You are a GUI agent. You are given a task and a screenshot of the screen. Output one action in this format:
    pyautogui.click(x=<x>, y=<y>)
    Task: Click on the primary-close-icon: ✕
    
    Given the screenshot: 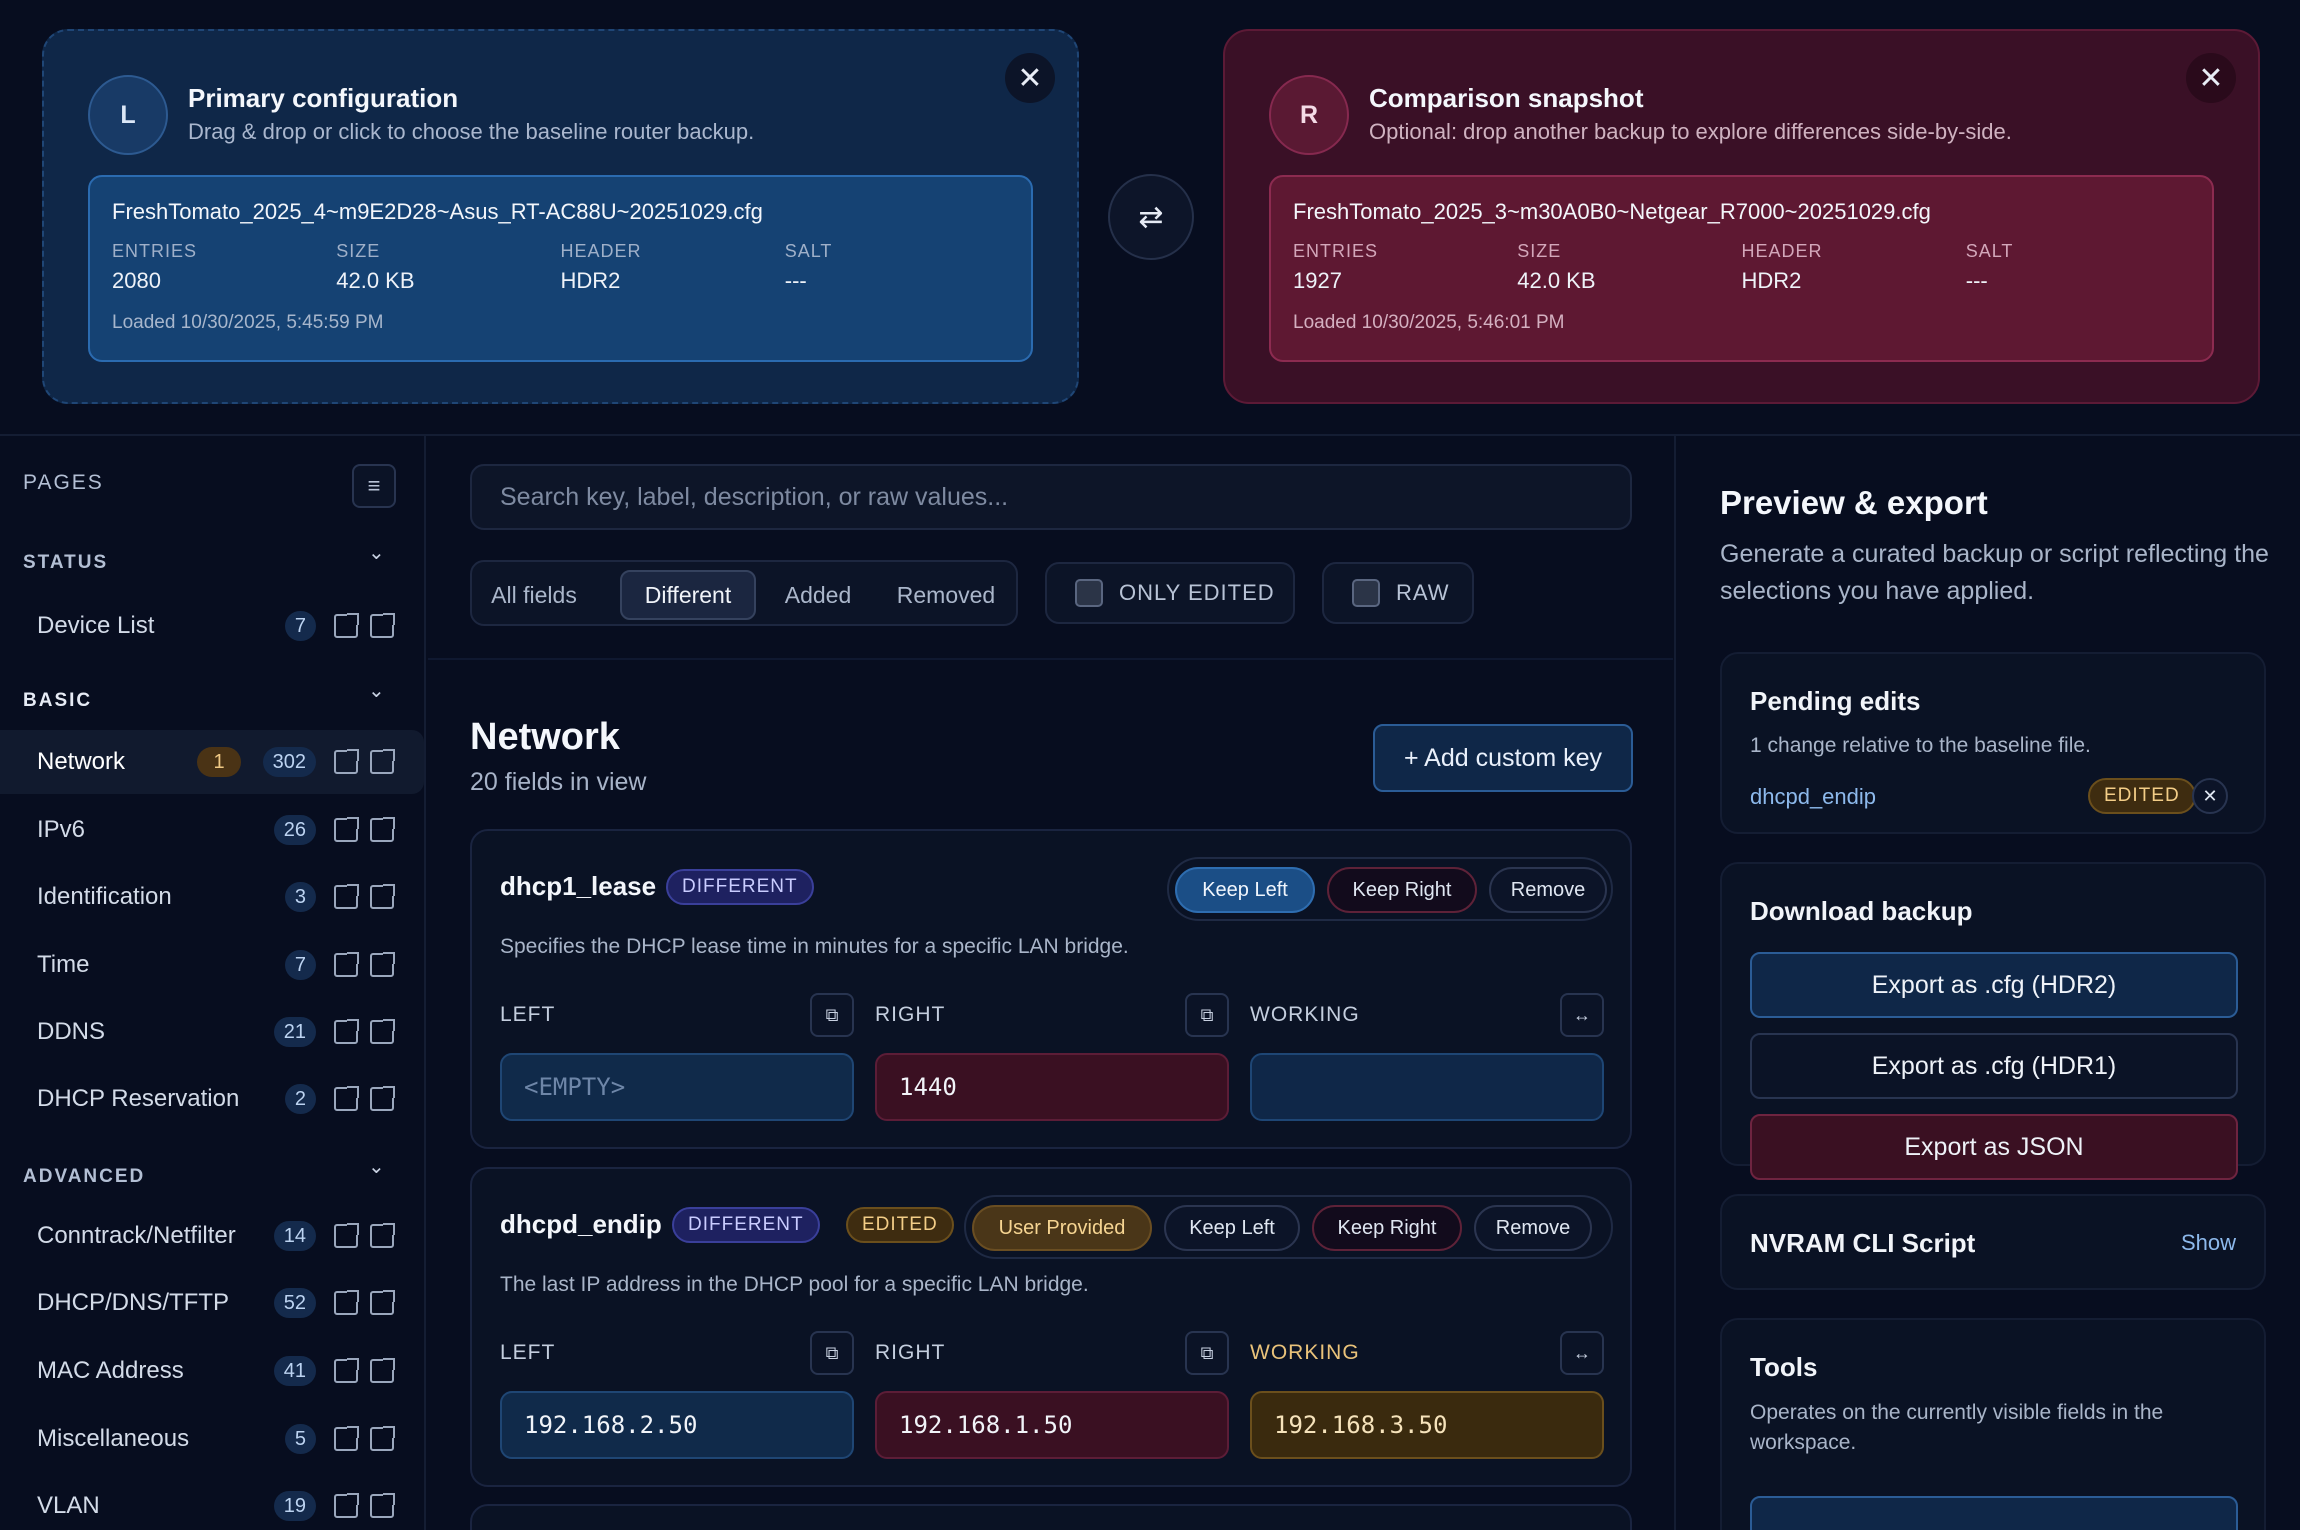 What is the action you would take?
    pyautogui.click(x=1030, y=78)
    